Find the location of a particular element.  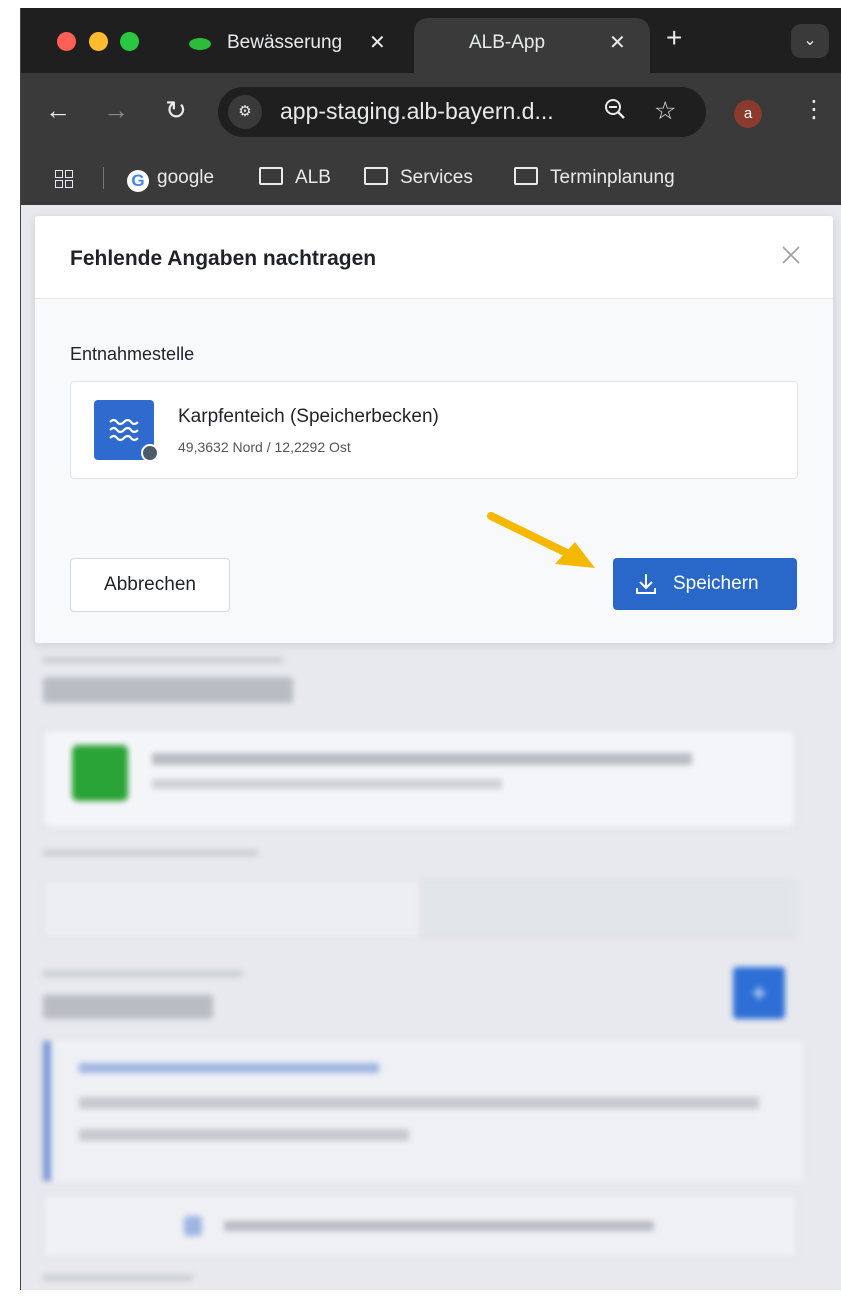

bookmark-separator is located at coordinates (103, 178).